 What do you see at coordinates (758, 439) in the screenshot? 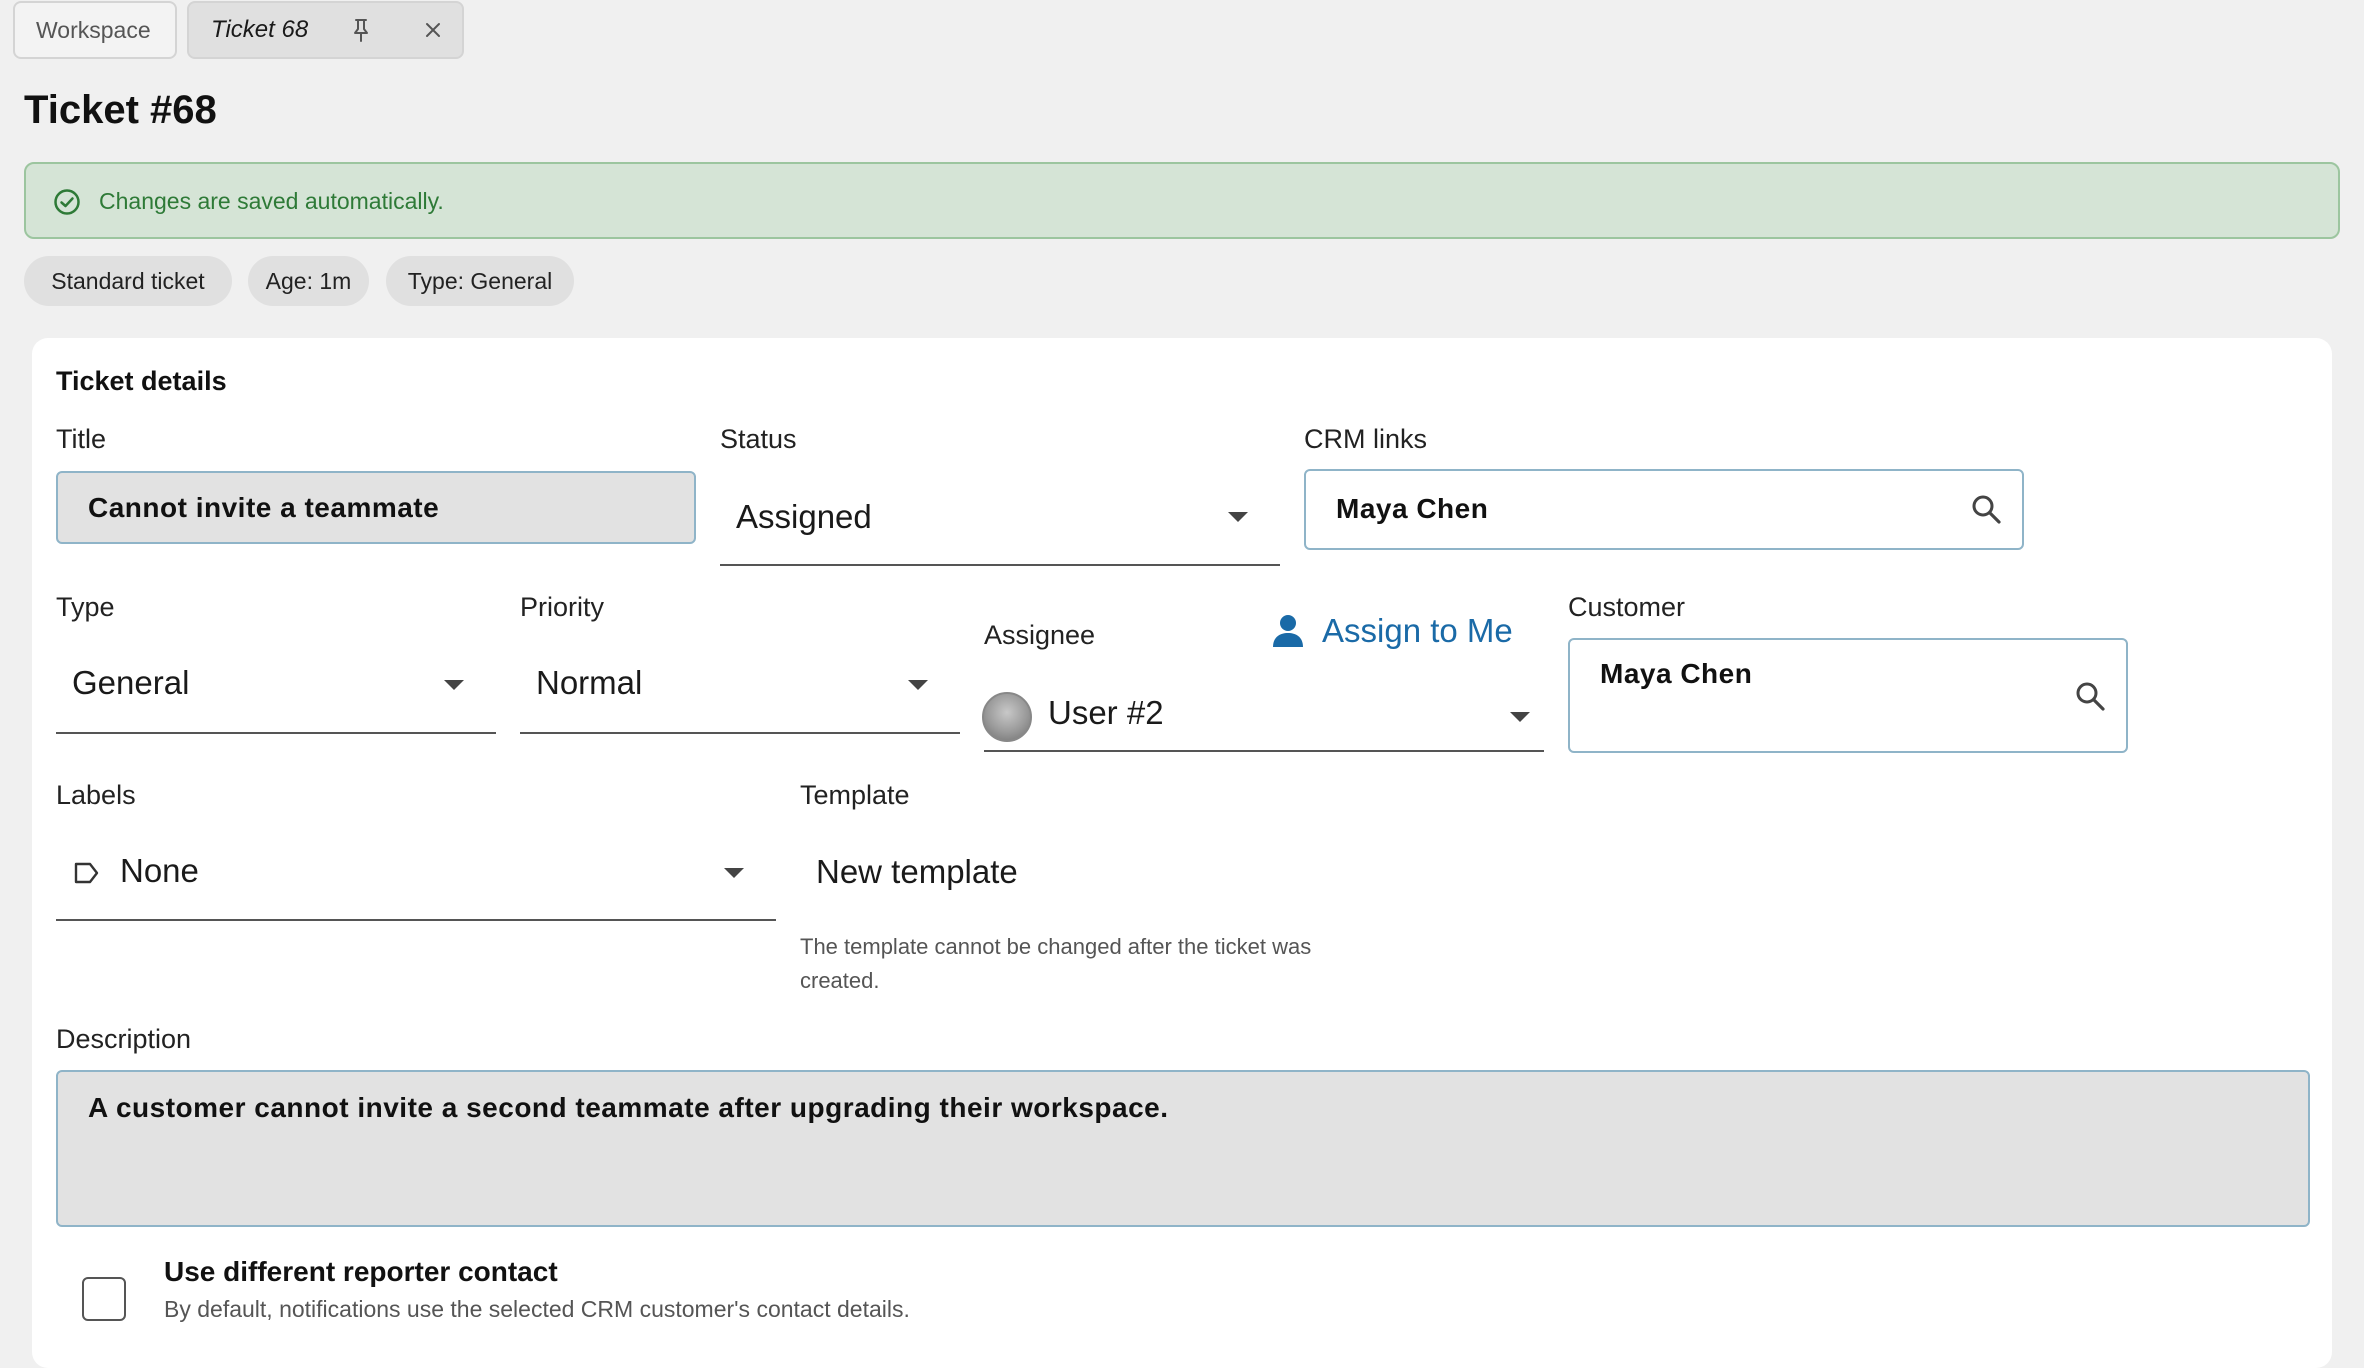
I see `status-label: Status` at bounding box center [758, 439].